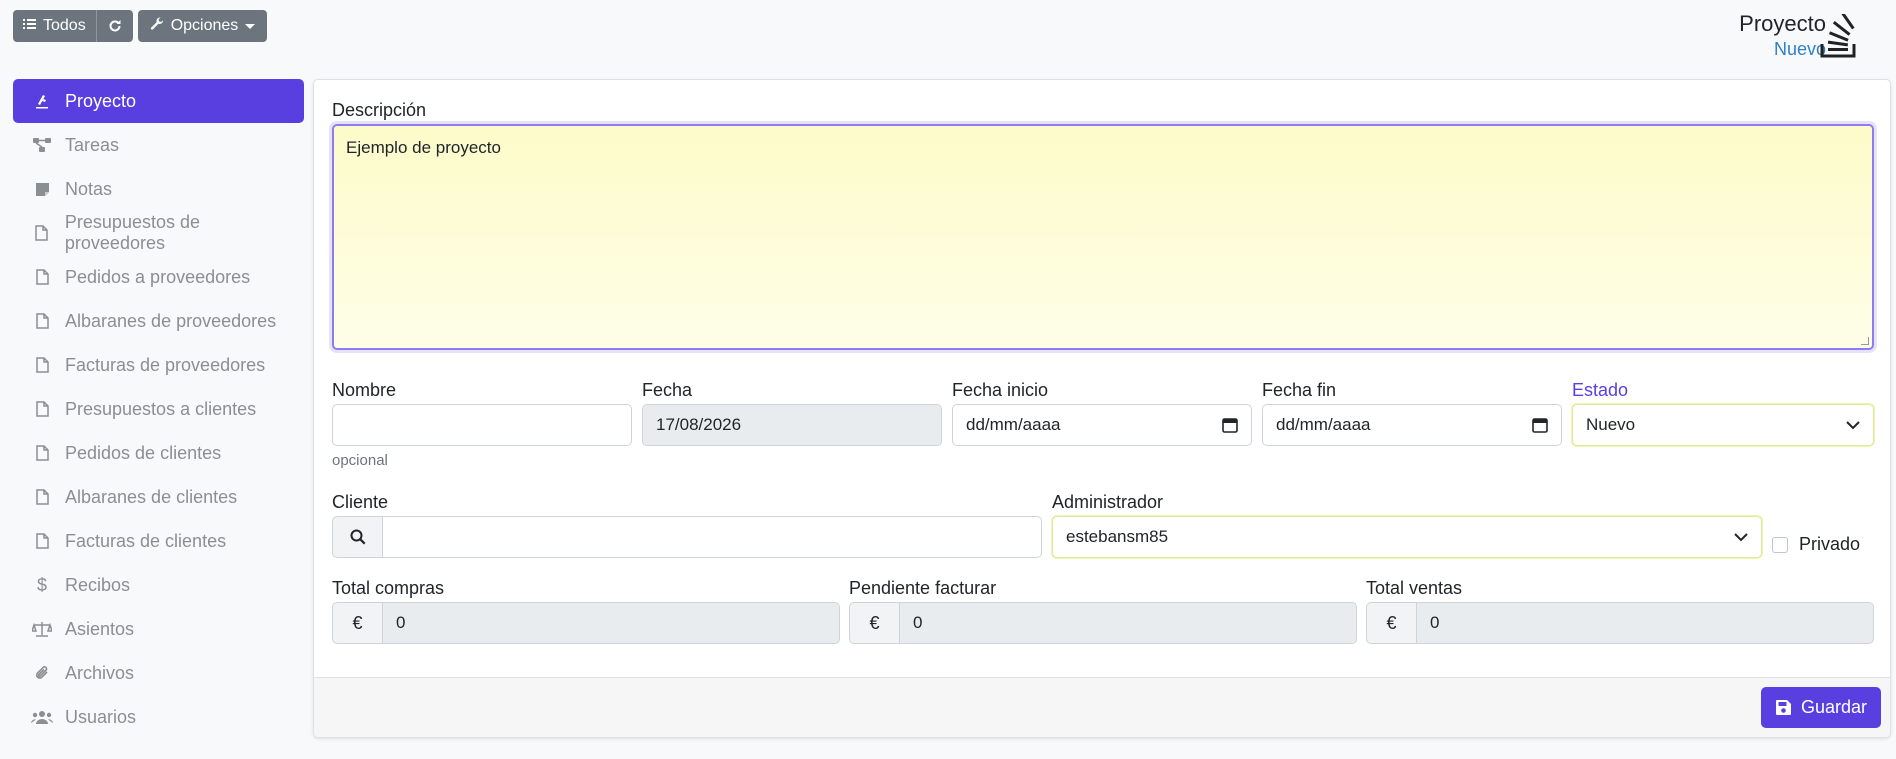 The image size is (1896, 759). Describe the element at coordinates (100, 672) in the screenshot. I see `sidebar-item-label: Archivos` at that location.